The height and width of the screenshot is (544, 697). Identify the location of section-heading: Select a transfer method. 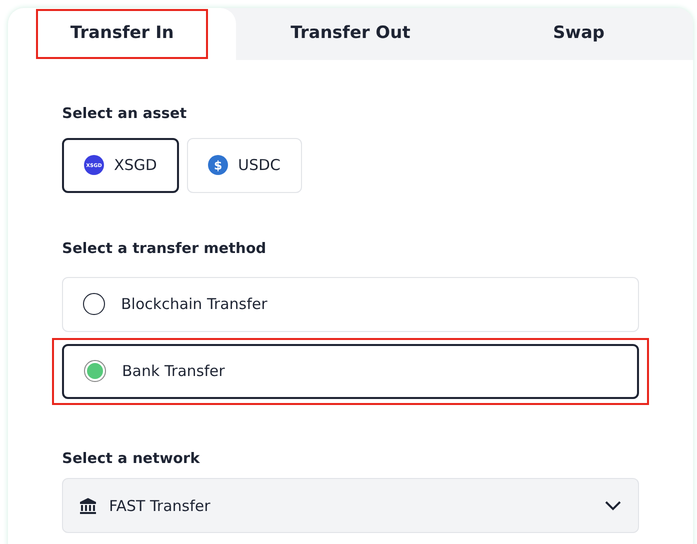
(165, 249).